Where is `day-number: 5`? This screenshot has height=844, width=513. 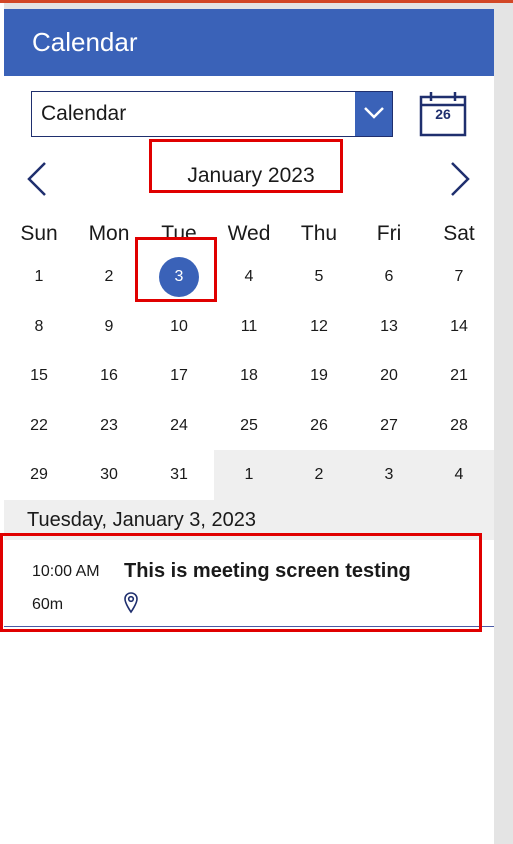
day-number: 5 is located at coordinates (319, 276).